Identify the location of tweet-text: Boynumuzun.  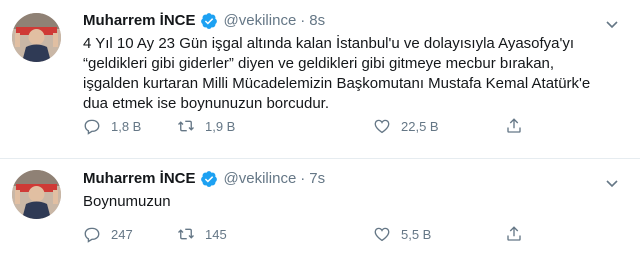
(127, 201).